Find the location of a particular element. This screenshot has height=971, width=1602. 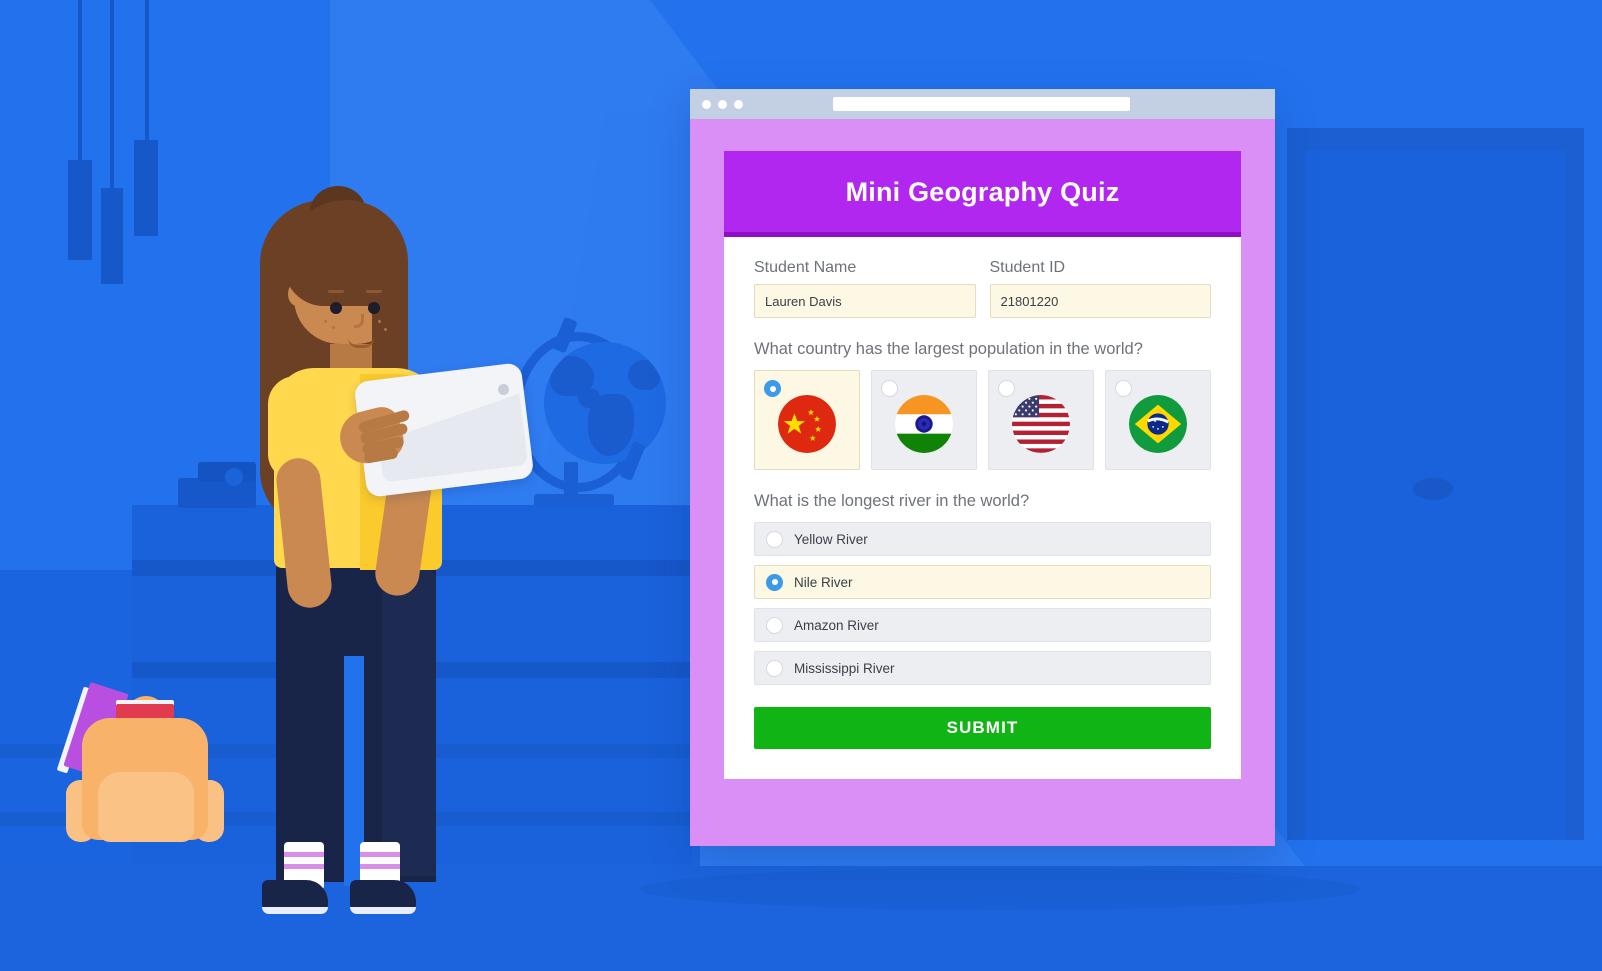

student-name-input: Lauren Davis is located at coordinates (865, 301).